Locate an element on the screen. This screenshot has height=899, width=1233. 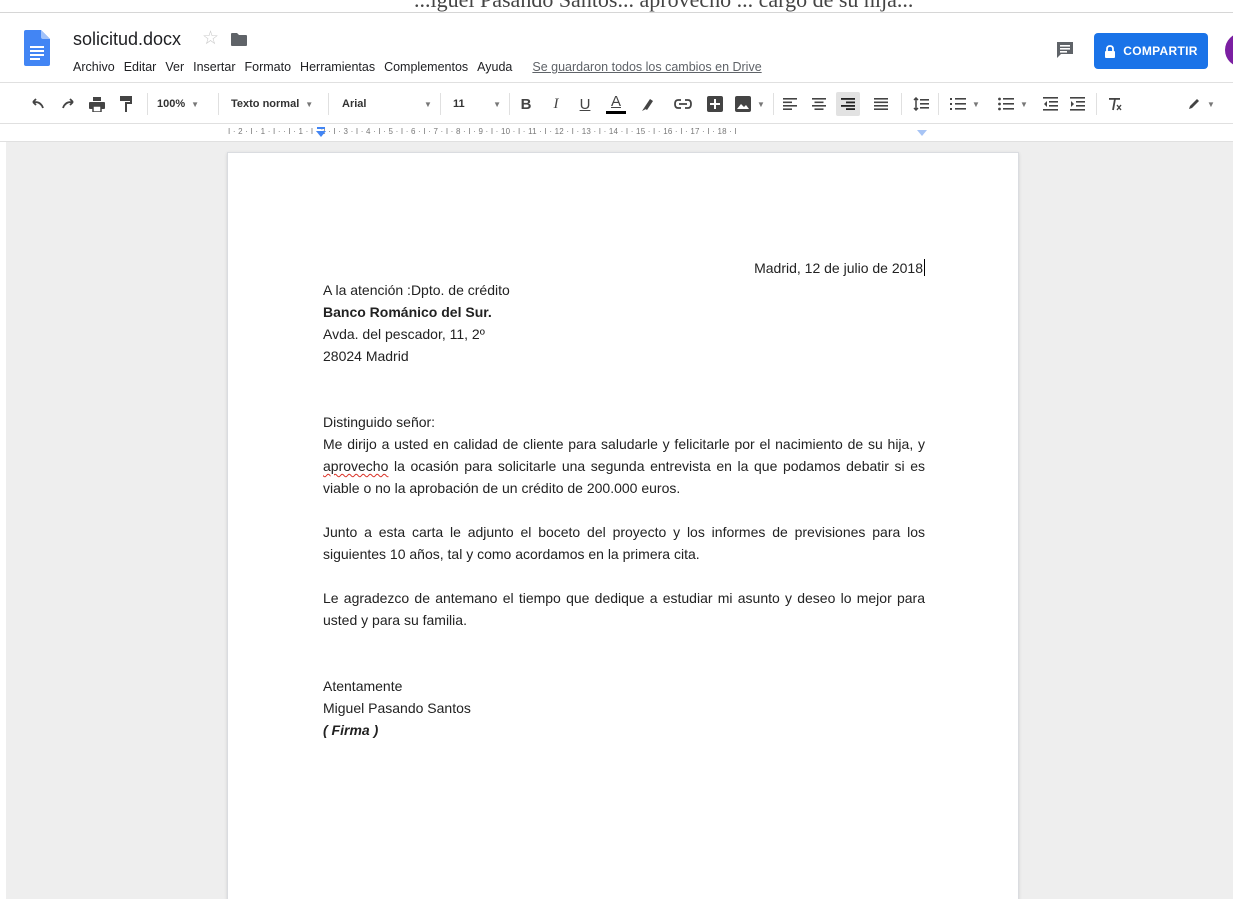
numbered-list-icon: ▼ is located at coordinates (965, 104).